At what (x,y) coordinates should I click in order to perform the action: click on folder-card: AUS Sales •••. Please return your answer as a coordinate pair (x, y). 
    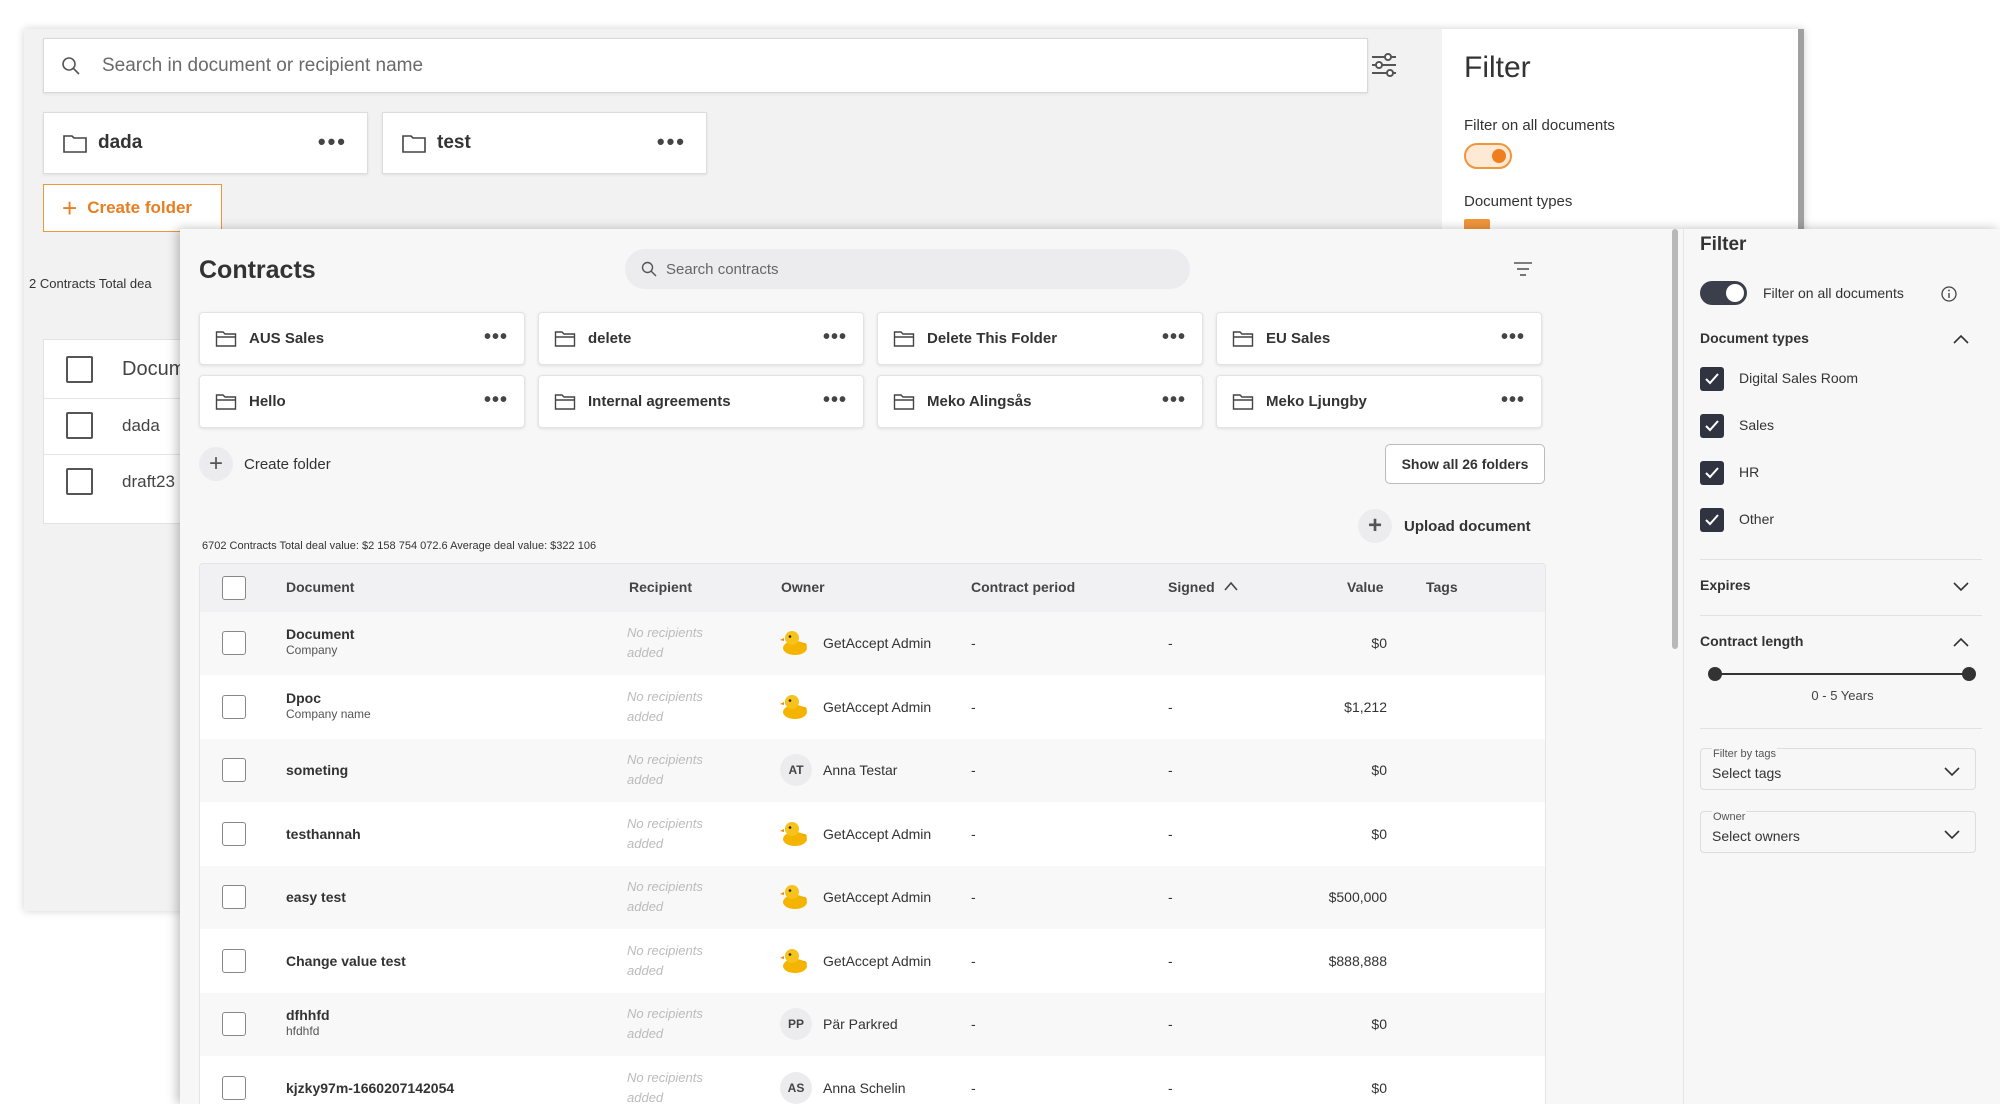
    Looking at the image, I should click on (362, 338).